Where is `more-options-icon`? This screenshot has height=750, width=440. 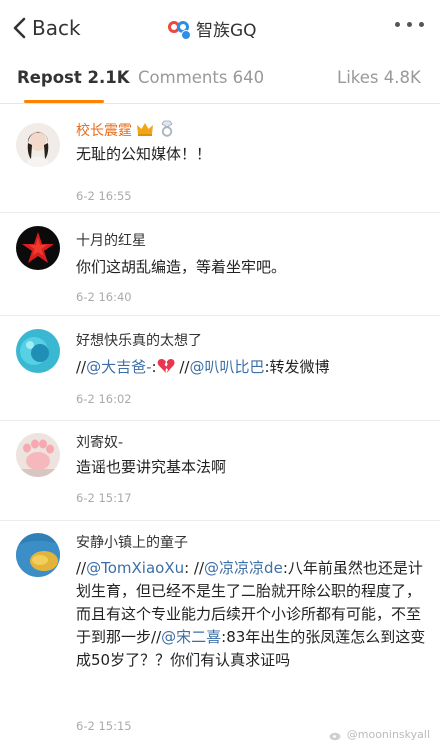
more-options-icon is located at coordinates (409, 24).